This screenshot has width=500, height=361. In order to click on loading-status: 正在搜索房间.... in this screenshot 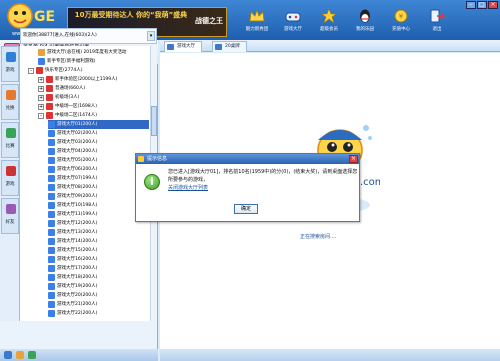, I will do `click(318, 237)`.